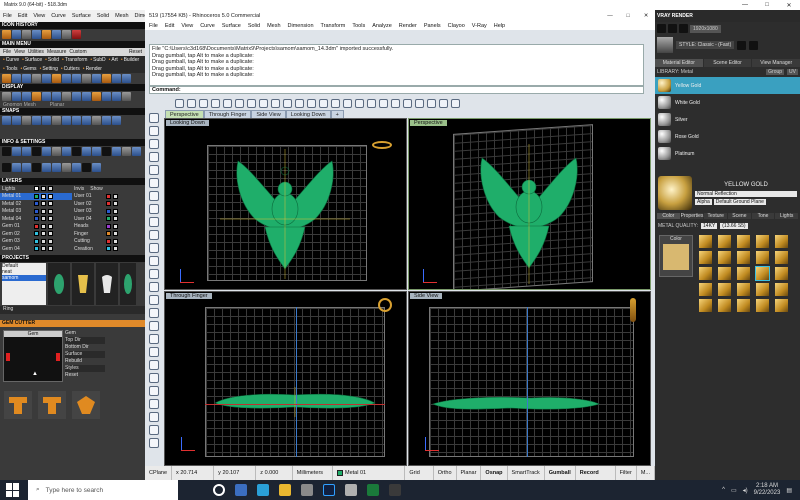  What do you see at coordinates (85, 368) in the screenshot?
I see `gem-option: Styles` at bounding box center [85, 368].